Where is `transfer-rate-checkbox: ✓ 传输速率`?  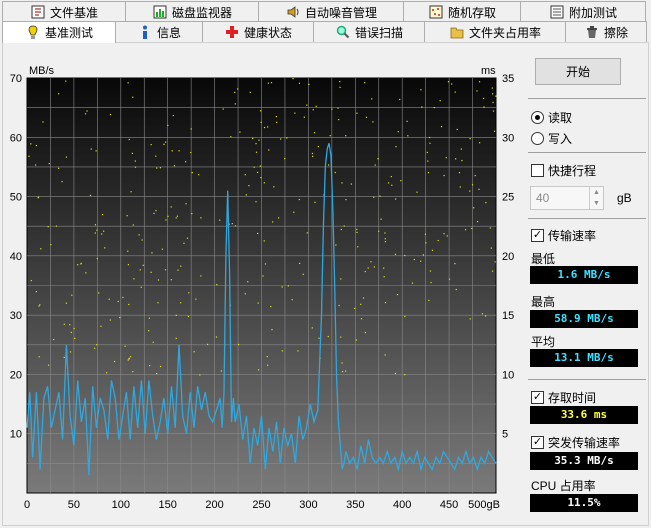
transfer-rate-checkbox: ✓ 传输速率 is located at coordinates (563, 235).